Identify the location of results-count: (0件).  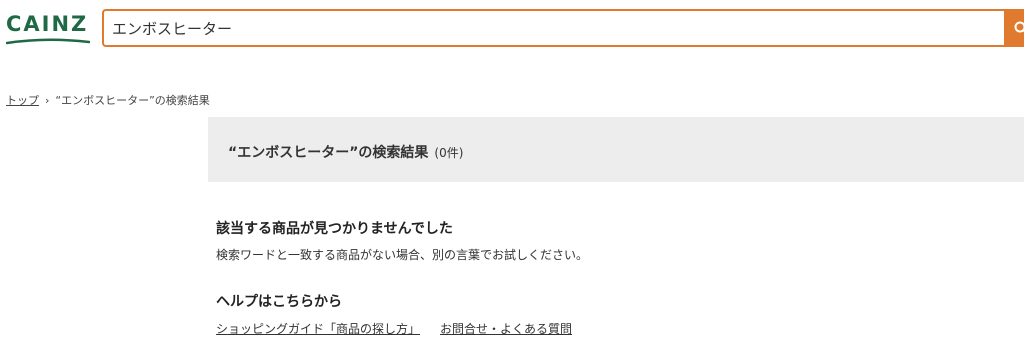
(449, 153).